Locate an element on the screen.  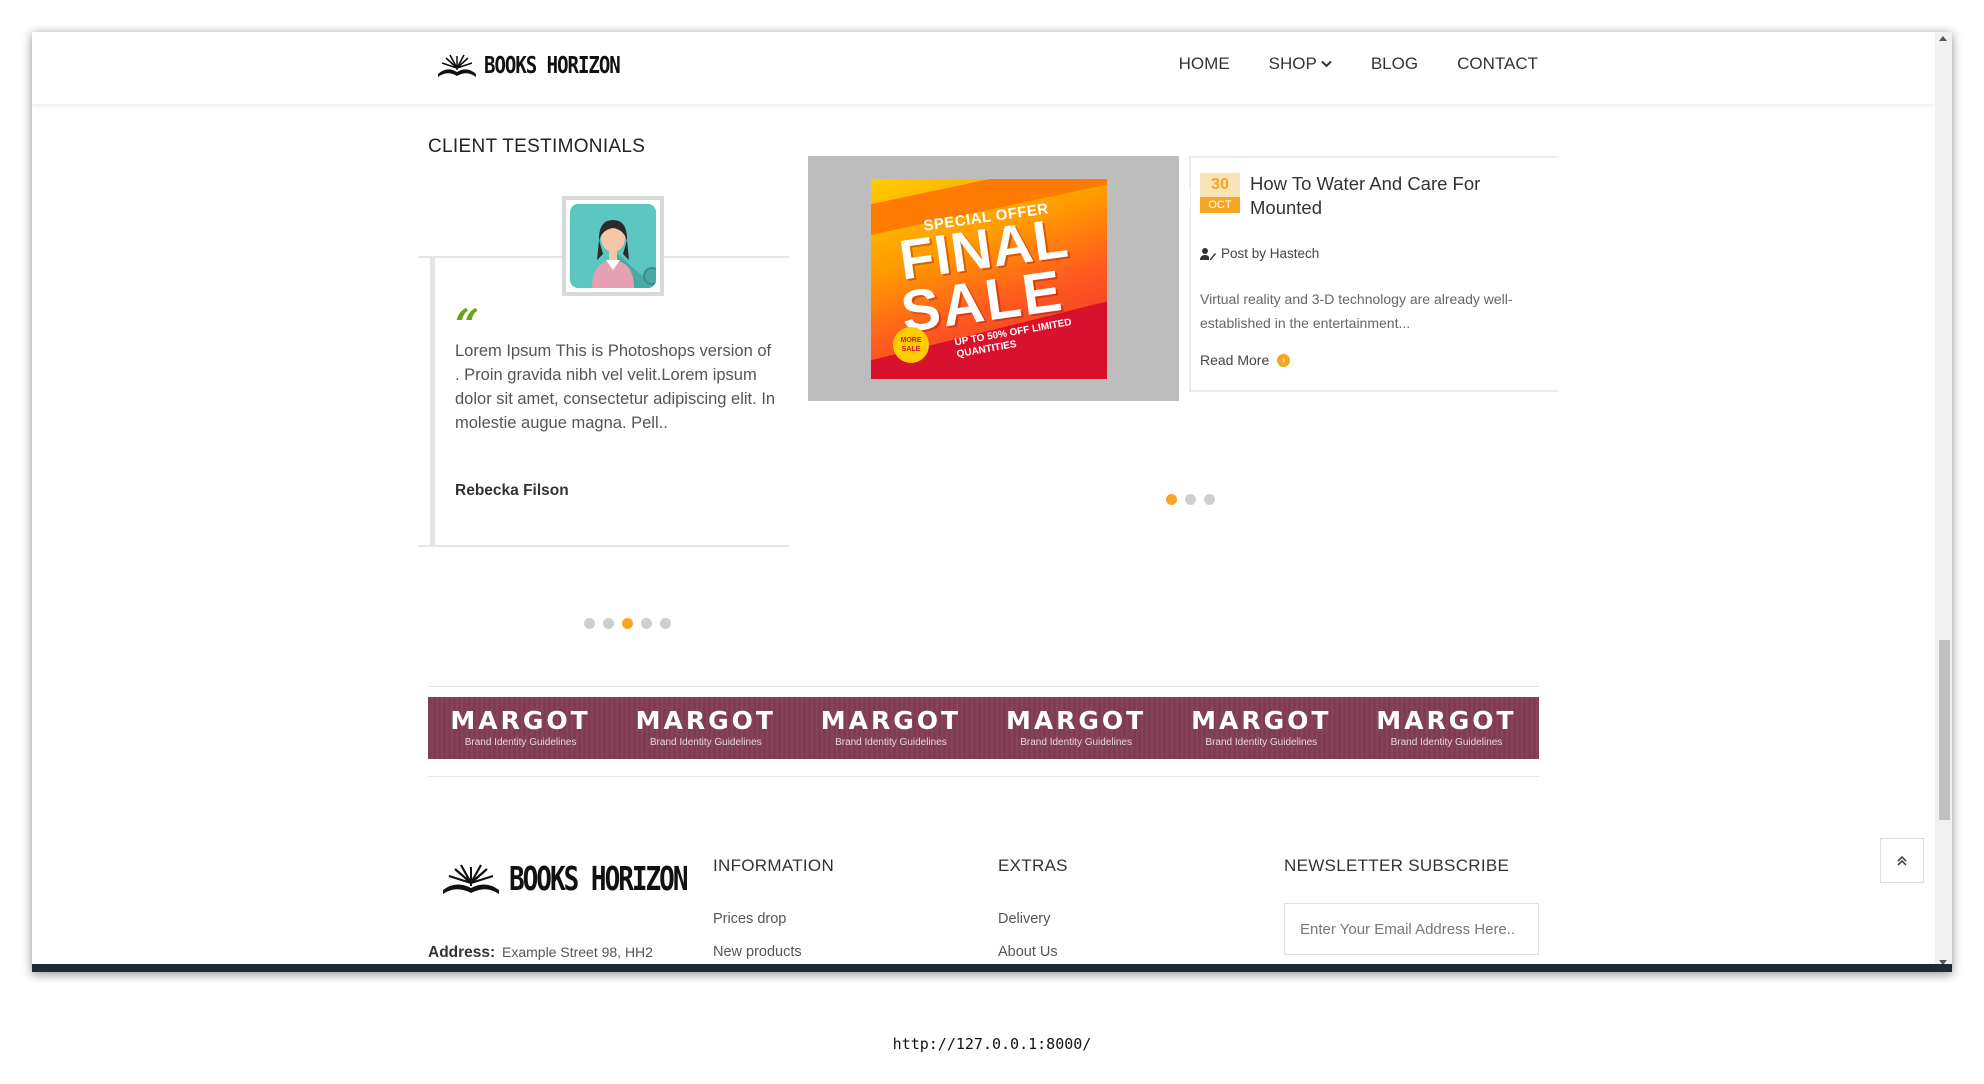
avatar-image is located at coordinates (613, 246).